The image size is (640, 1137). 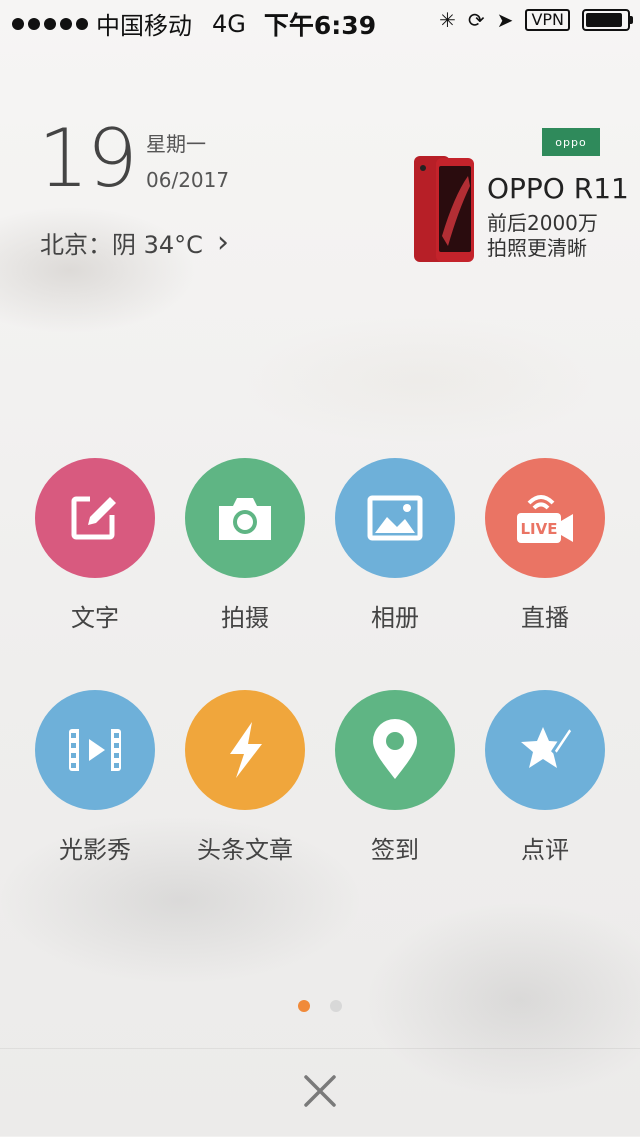 I want to click on edit-icon, so click(x=95, y=518).